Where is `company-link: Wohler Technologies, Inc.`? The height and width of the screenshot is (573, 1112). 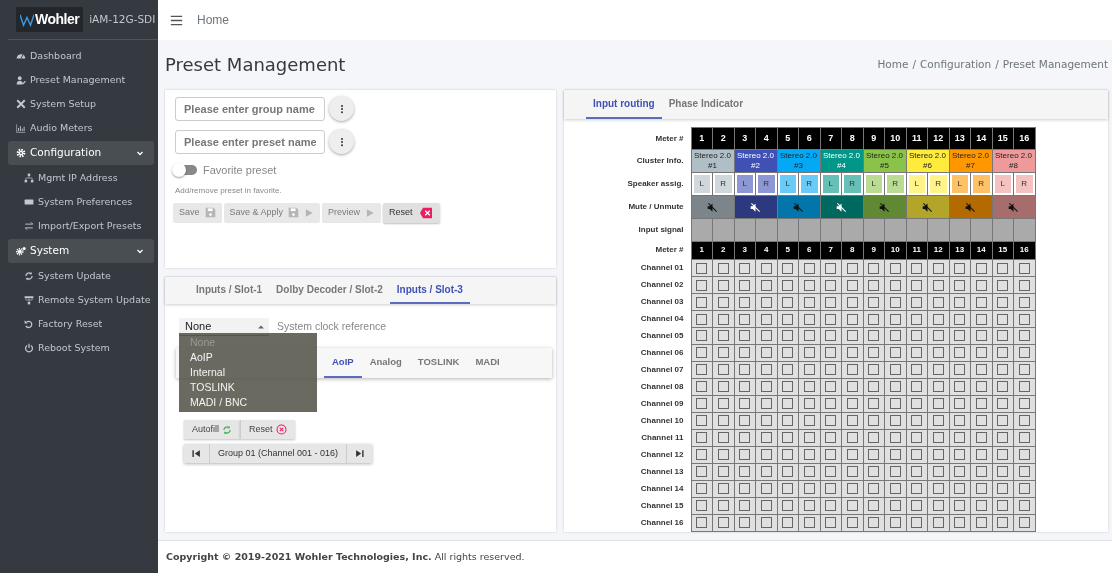 company-link: Wohler Technologies, Inc. is located at coordinates (363, 556).